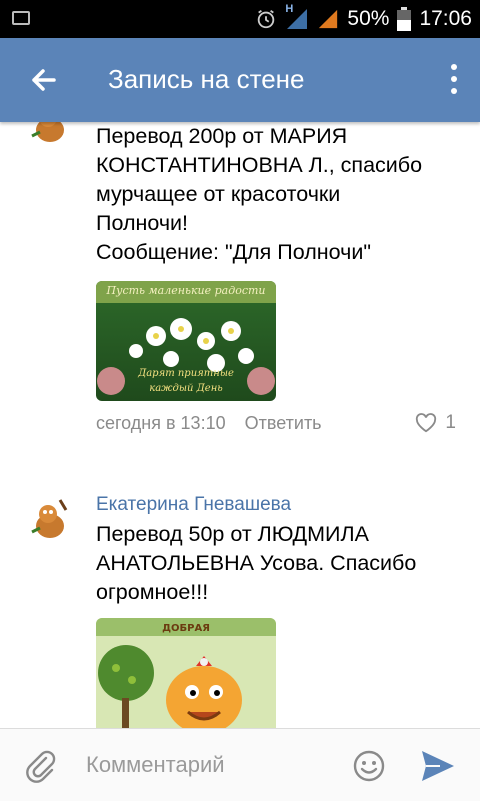 The image size is (480, 801). I want to click on like-count: 1, so click(450, 422).